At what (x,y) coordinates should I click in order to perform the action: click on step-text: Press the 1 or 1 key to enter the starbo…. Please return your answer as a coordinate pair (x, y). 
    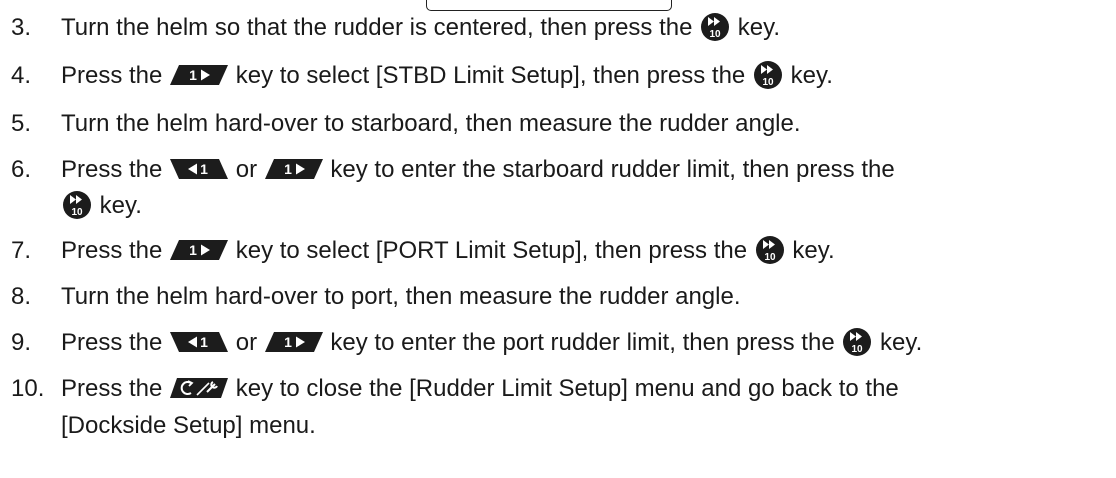
    Looking at the image, I should click on (478, 170).